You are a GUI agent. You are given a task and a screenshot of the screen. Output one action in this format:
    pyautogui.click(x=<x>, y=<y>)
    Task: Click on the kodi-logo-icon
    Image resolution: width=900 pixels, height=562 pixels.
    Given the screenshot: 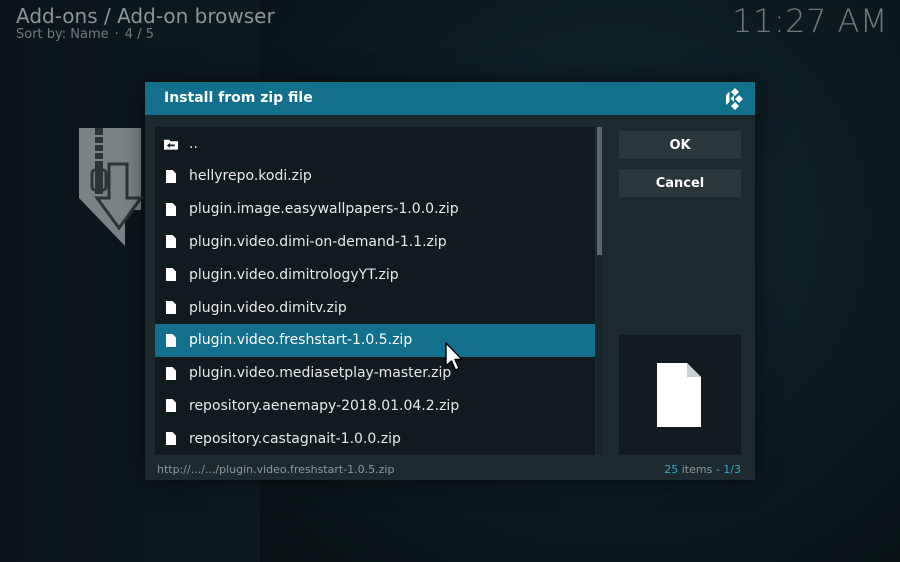 What is the action you would take?
    pyautogui.click(x=734, y=99)
    